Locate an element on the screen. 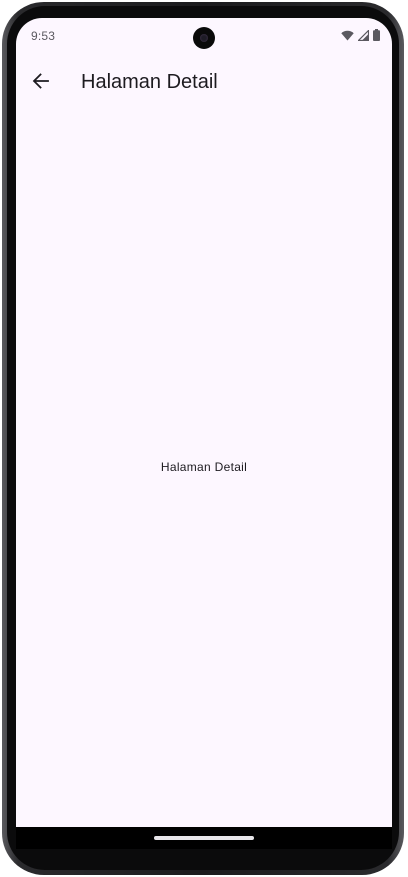  home-gesture-handle is located at coordinates (204, 838).